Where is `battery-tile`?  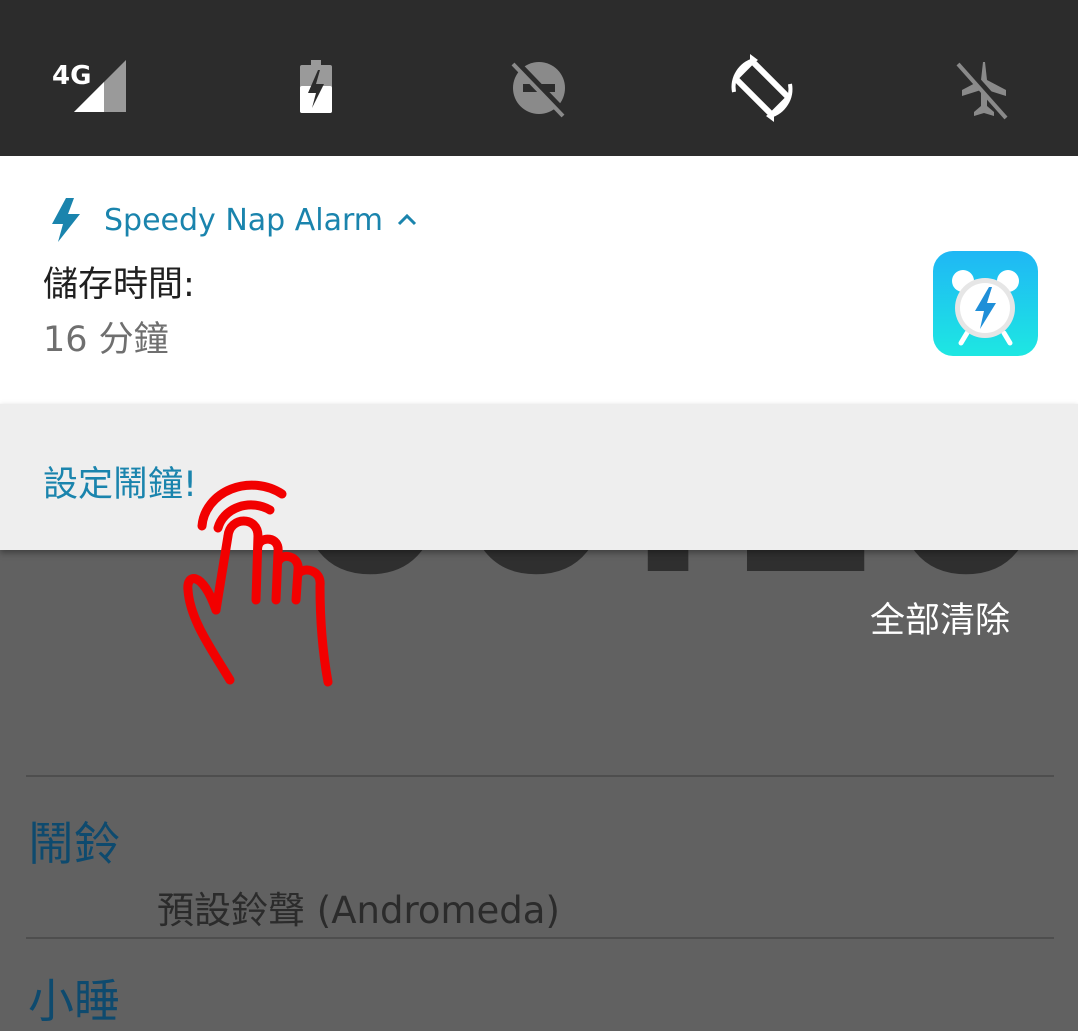 battery-tile is located at coordinates (316, 88).